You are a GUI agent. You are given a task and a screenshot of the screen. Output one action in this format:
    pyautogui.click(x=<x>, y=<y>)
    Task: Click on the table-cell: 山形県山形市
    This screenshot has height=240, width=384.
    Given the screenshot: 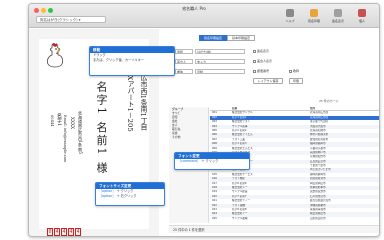 What is the action you would take?
    pyautogui.click(x=318, y=218)
    